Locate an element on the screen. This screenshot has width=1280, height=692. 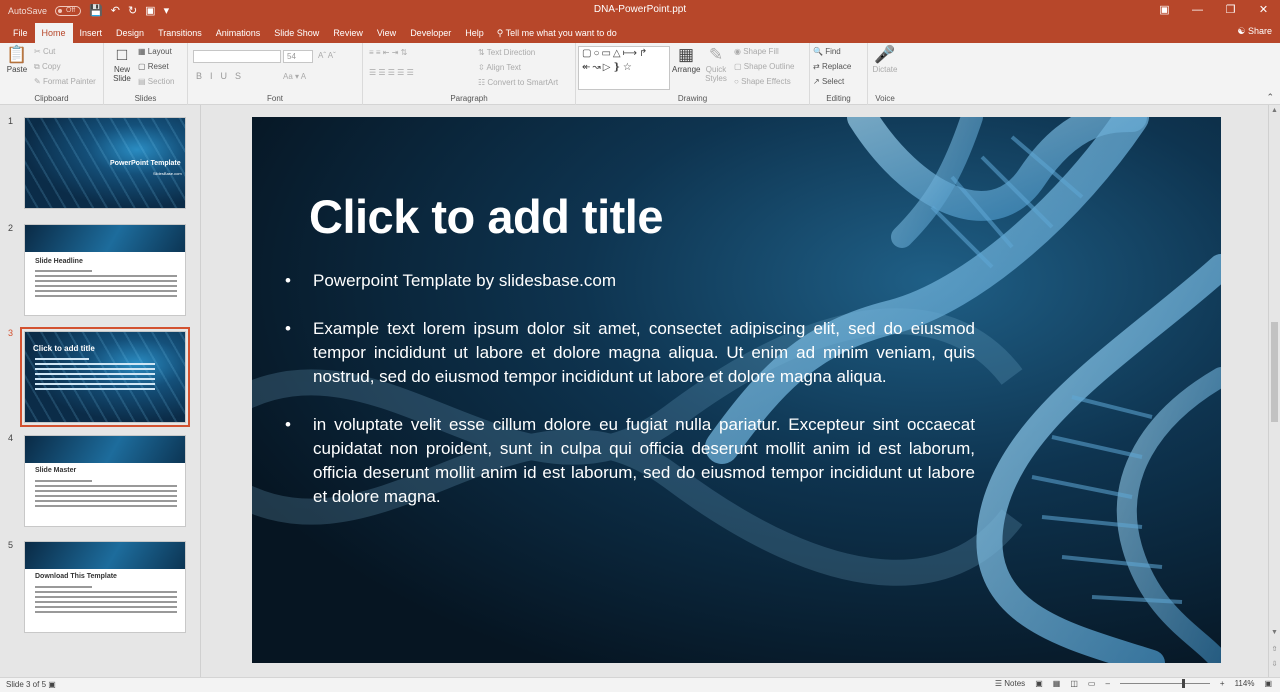
status-right-controls: ☰ Notes ▣ ▦ ◫ ▭ – + 114% ▣ is located at coordinates (1133, 683).